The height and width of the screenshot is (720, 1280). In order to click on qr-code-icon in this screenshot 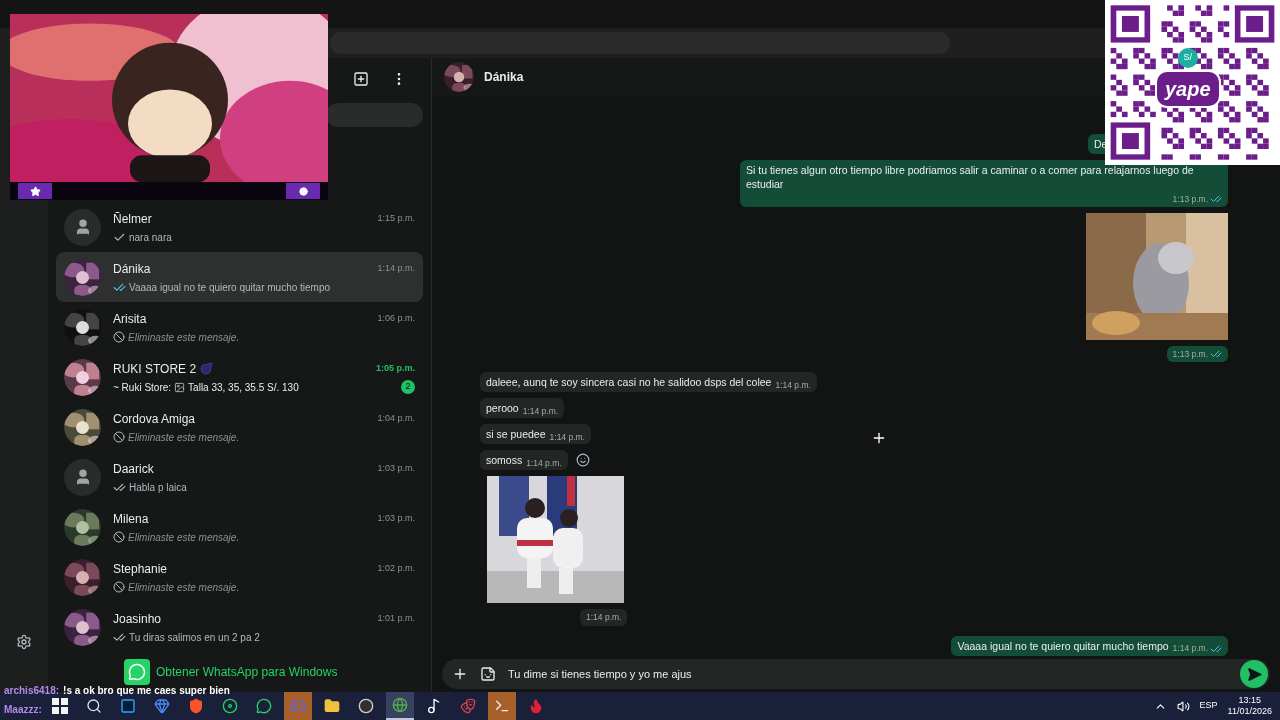, I will do `click(1192, 82)`.